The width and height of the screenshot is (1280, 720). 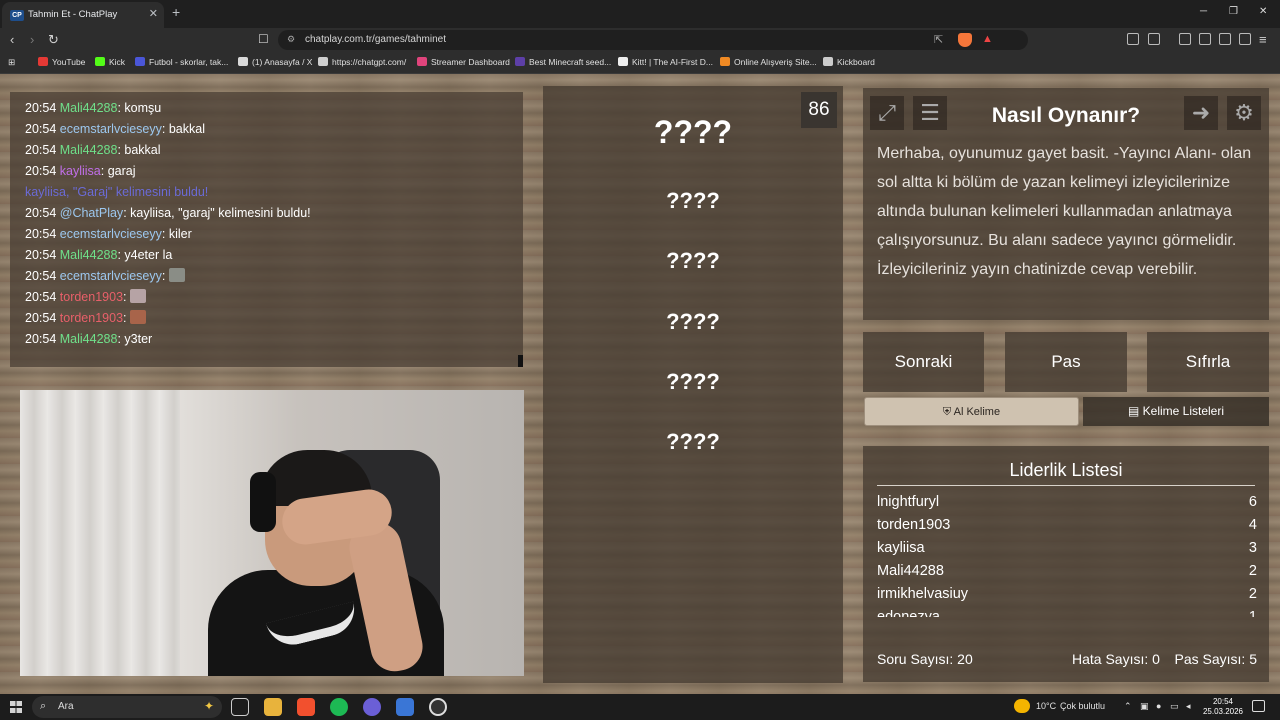 I want to click on share-icon: ⇱, so click(x=938, y=39).